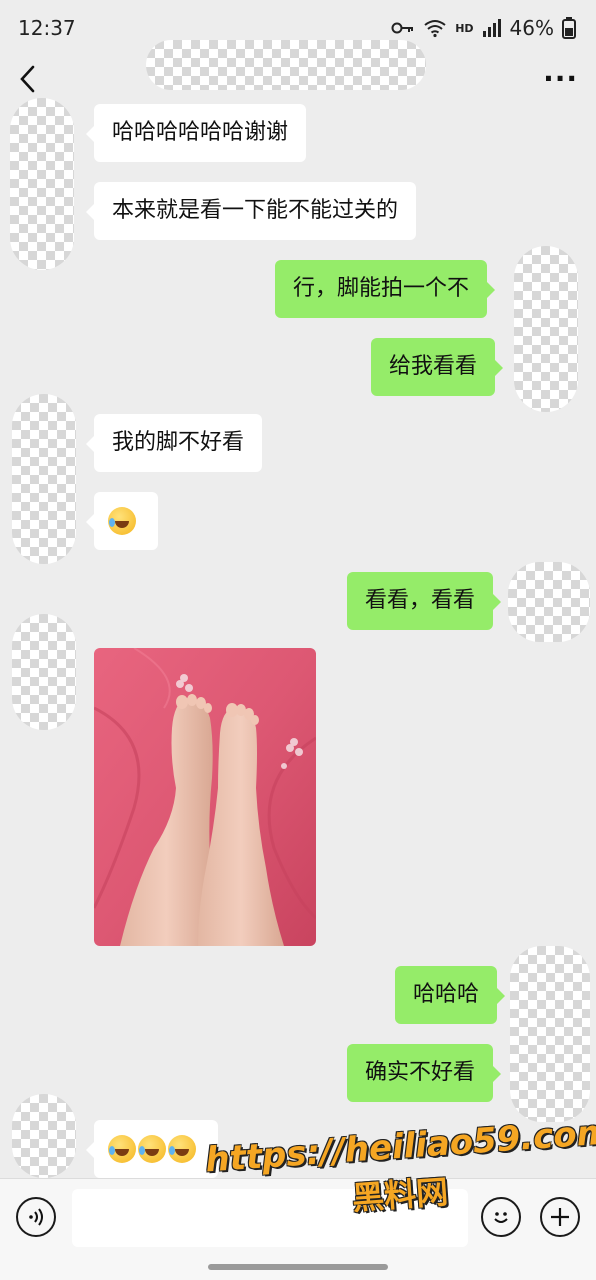 This screenshot has height=1280, width=596. I want to click on more-actions-button, so click(560, 1217).